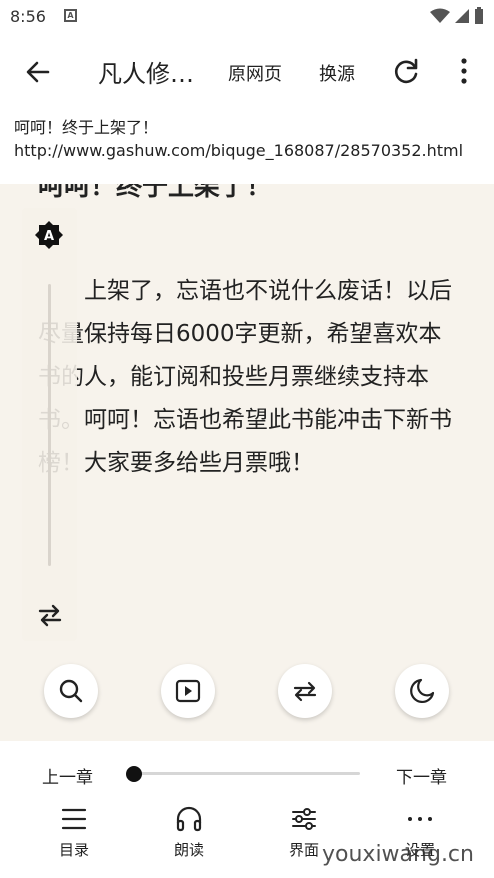 Image resolution: width=494 pixels, height=878 pixels. I want to click on play-box-icon, so click(188, 691).